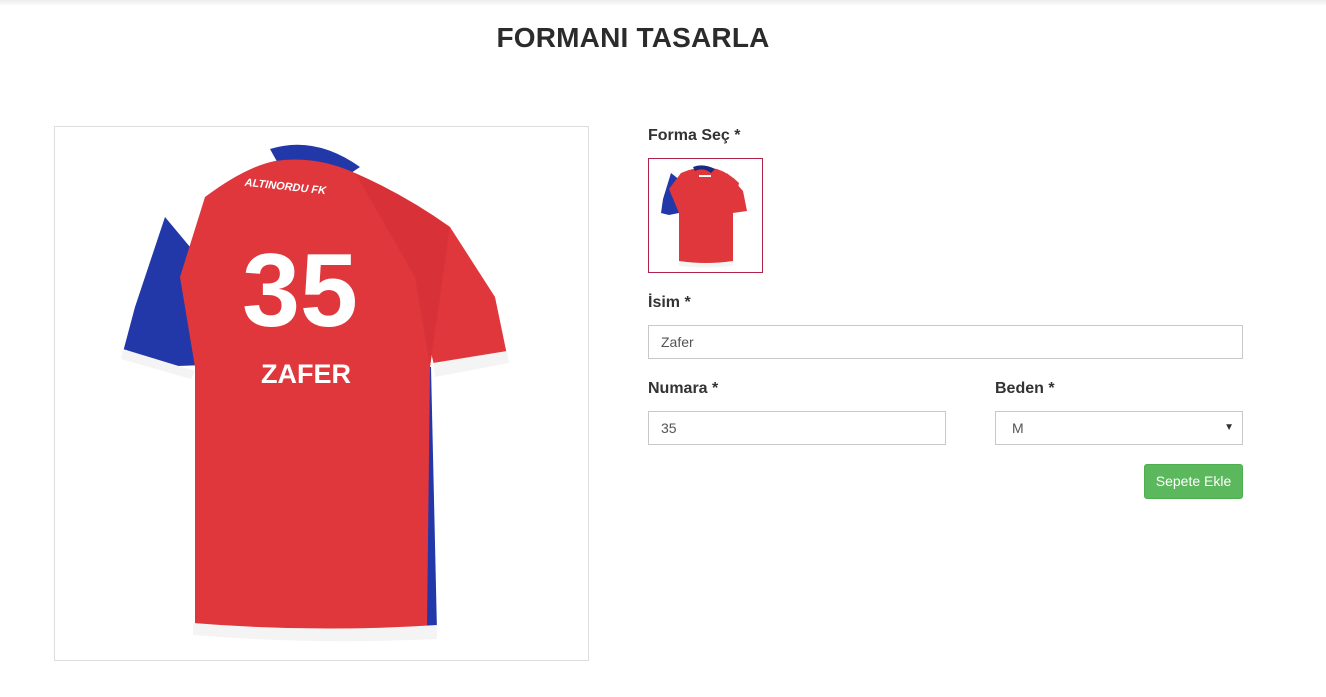  What do you see at coordinates (633, 37) in the screenshot?
I see `page-title: FORMANI TASARLA` at bounding box center [633, 37].